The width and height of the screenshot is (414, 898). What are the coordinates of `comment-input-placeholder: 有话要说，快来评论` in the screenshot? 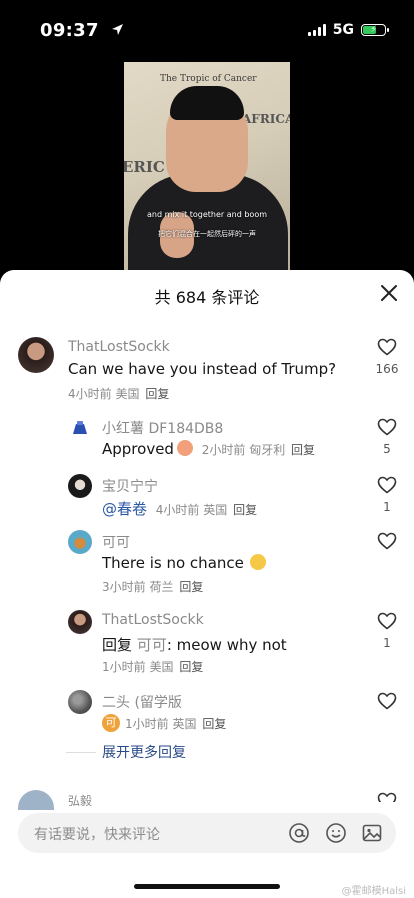 It's located at (97, 835).